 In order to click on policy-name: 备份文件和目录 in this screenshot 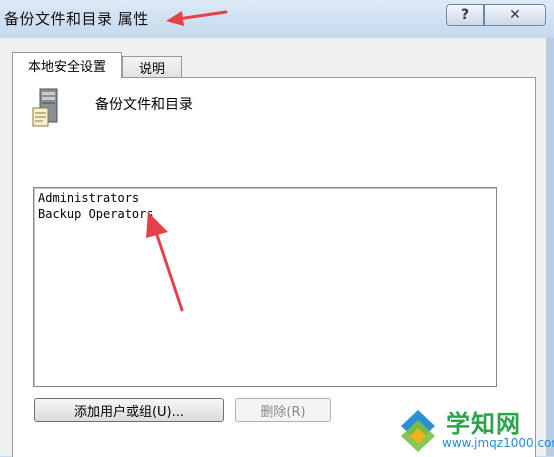, I will do `click(144, 105)`.